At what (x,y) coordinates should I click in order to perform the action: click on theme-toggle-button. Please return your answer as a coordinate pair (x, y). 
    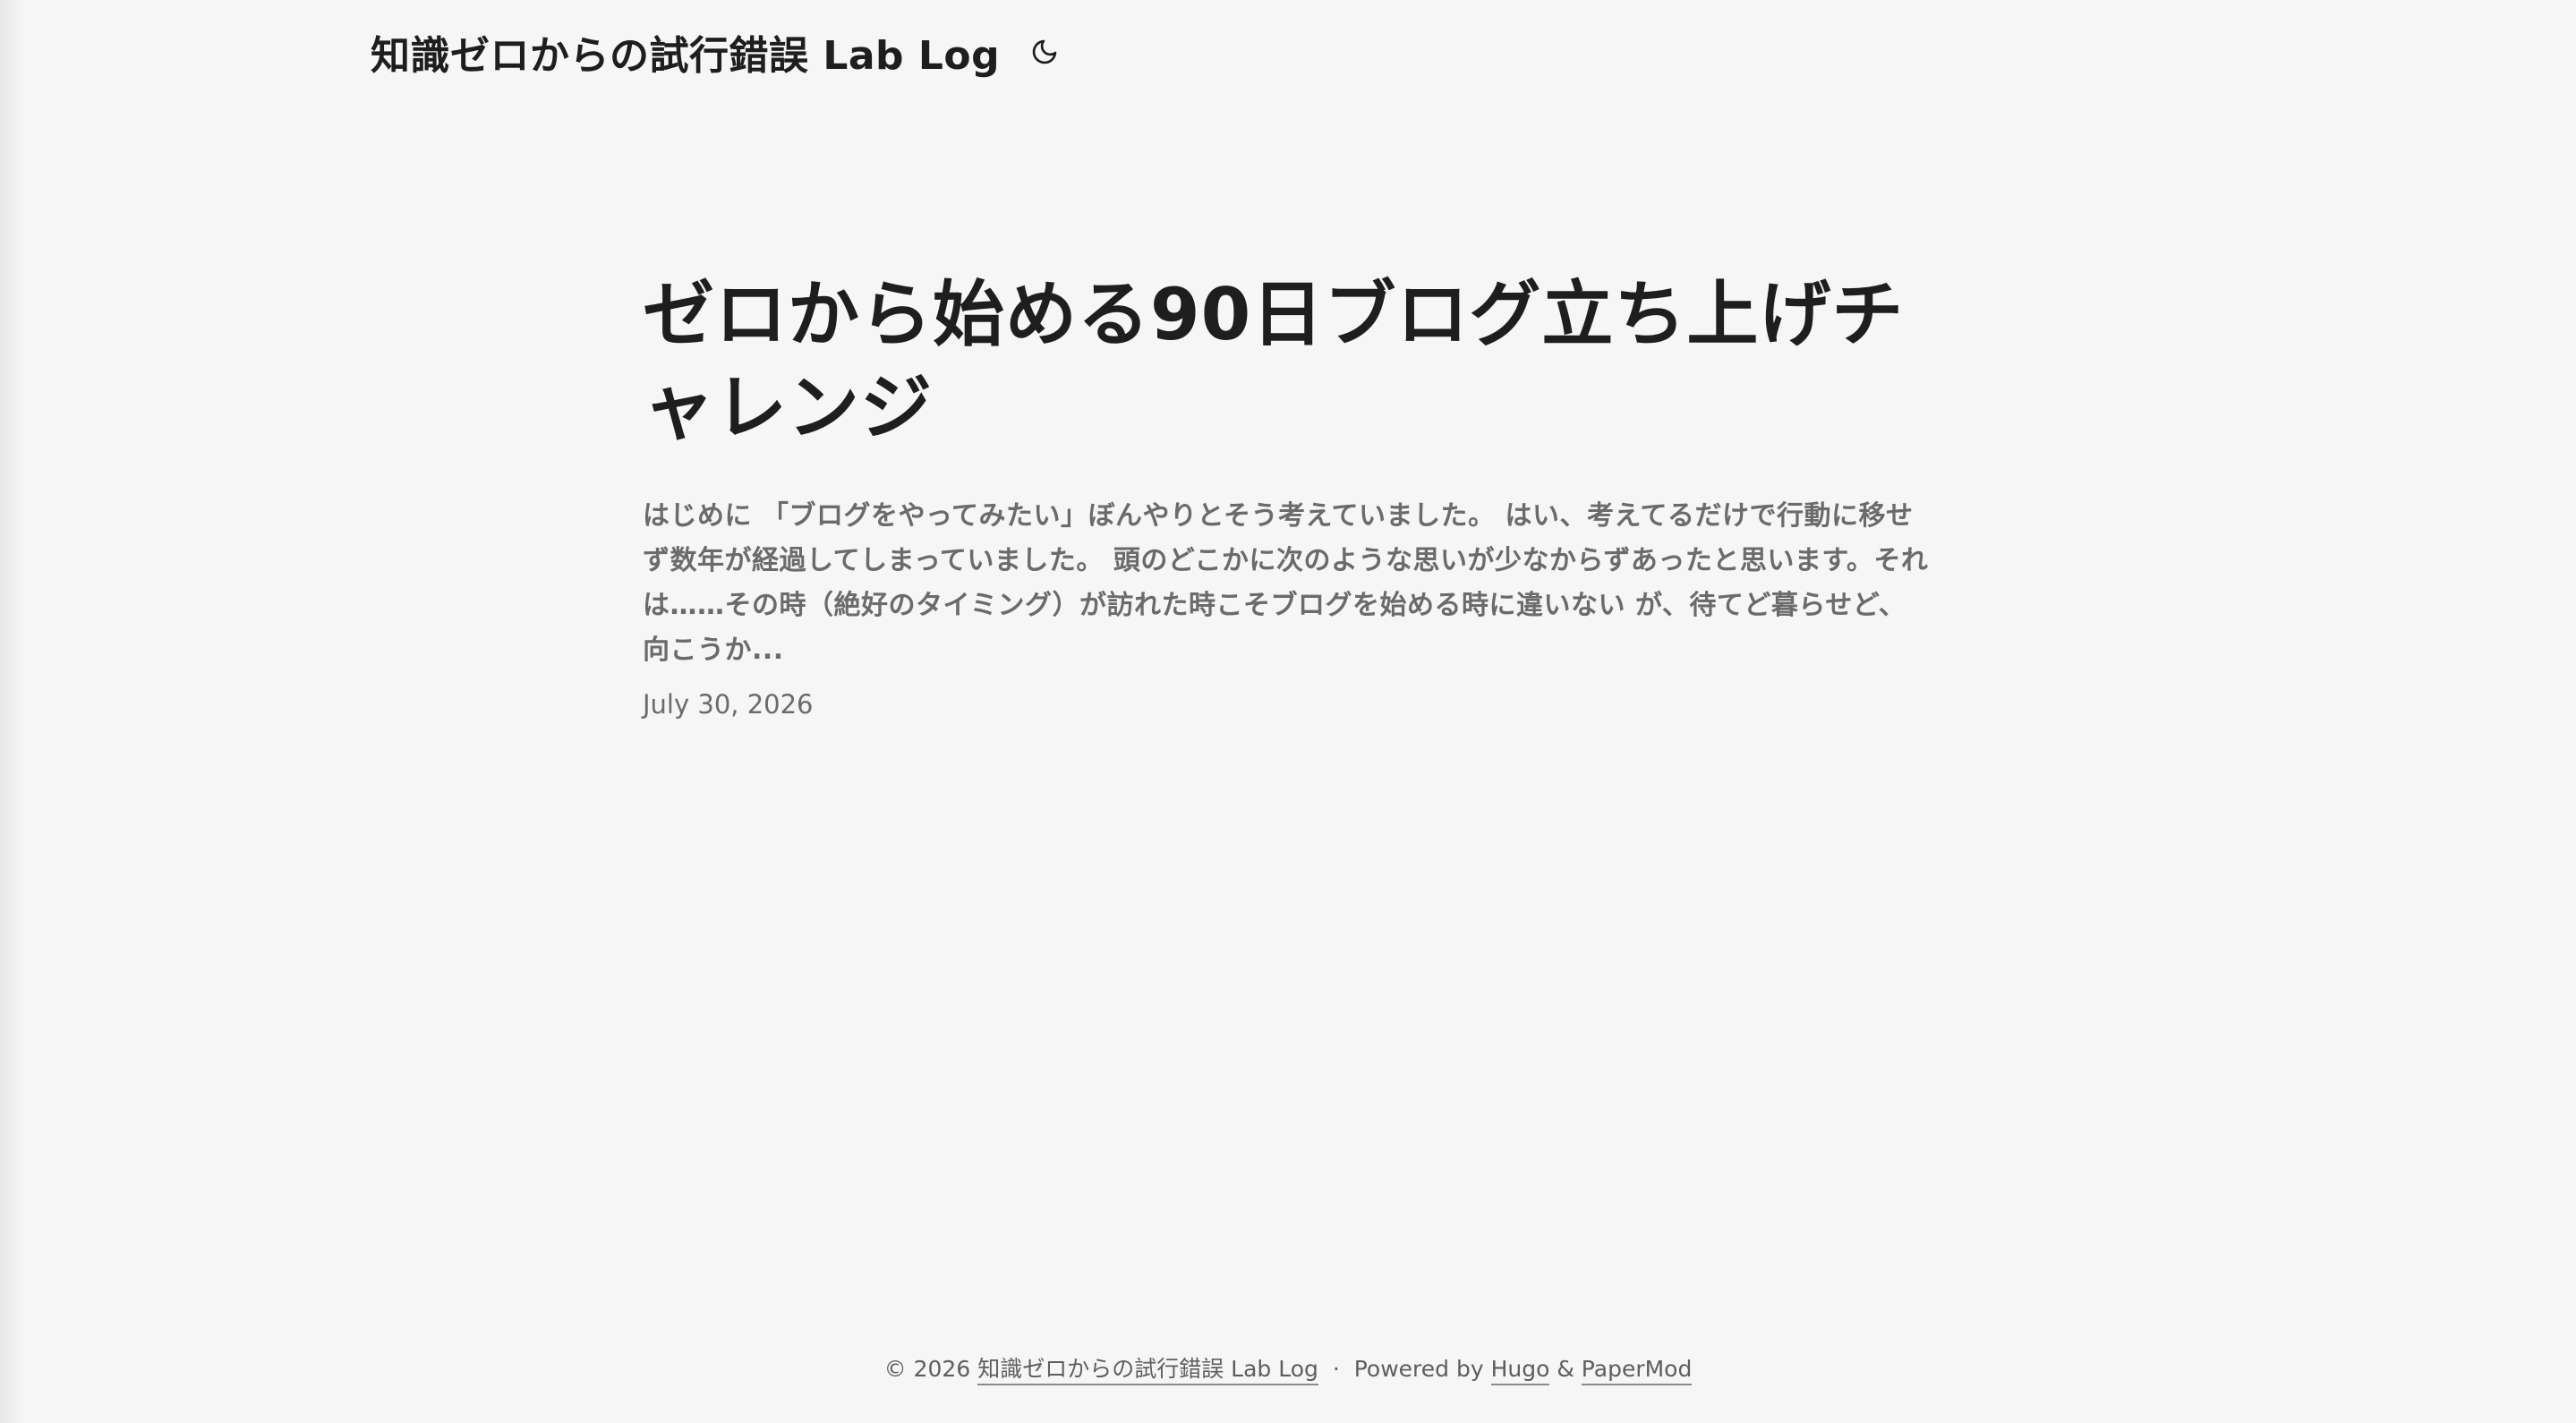
    Looking at the image, I should click on (1044, 52).